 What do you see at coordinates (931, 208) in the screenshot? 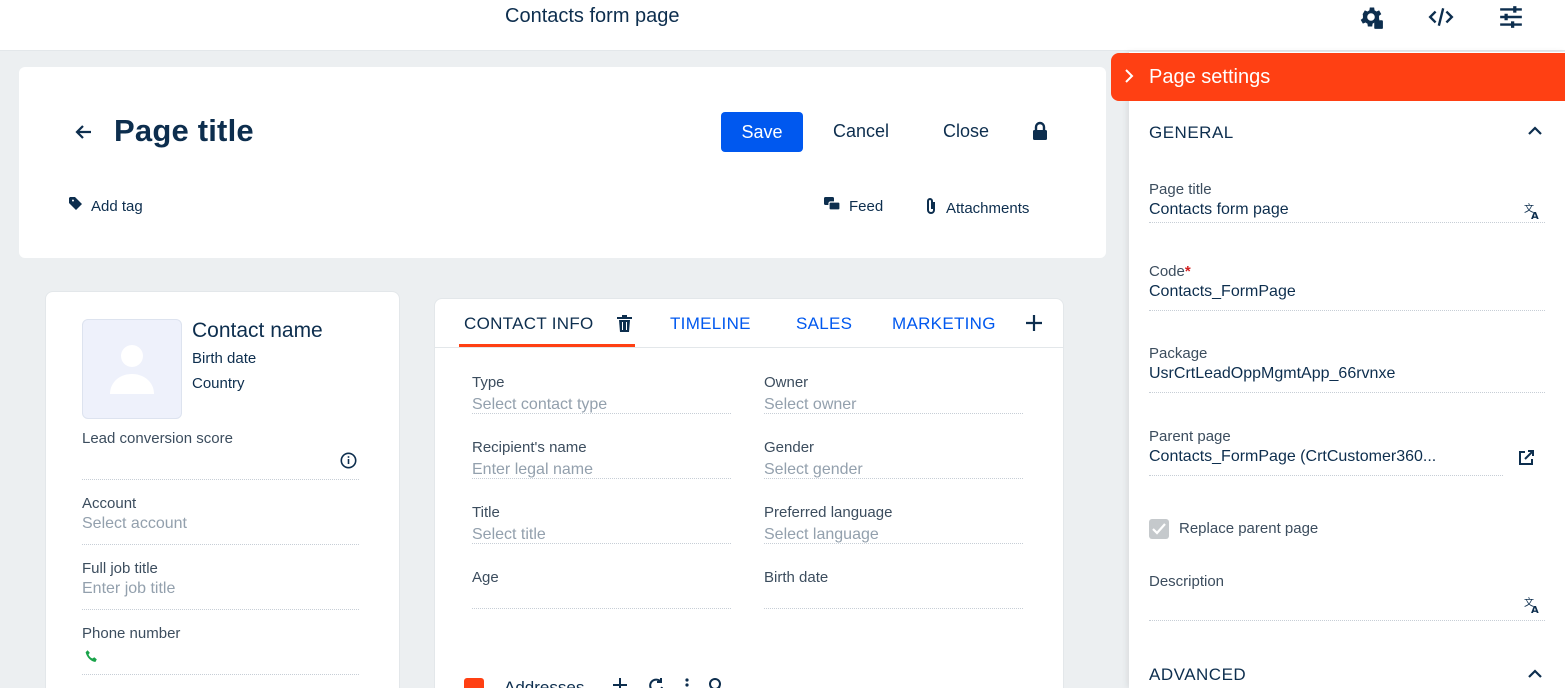
I see `paperclip-icon` at bounding box center [931, 208].